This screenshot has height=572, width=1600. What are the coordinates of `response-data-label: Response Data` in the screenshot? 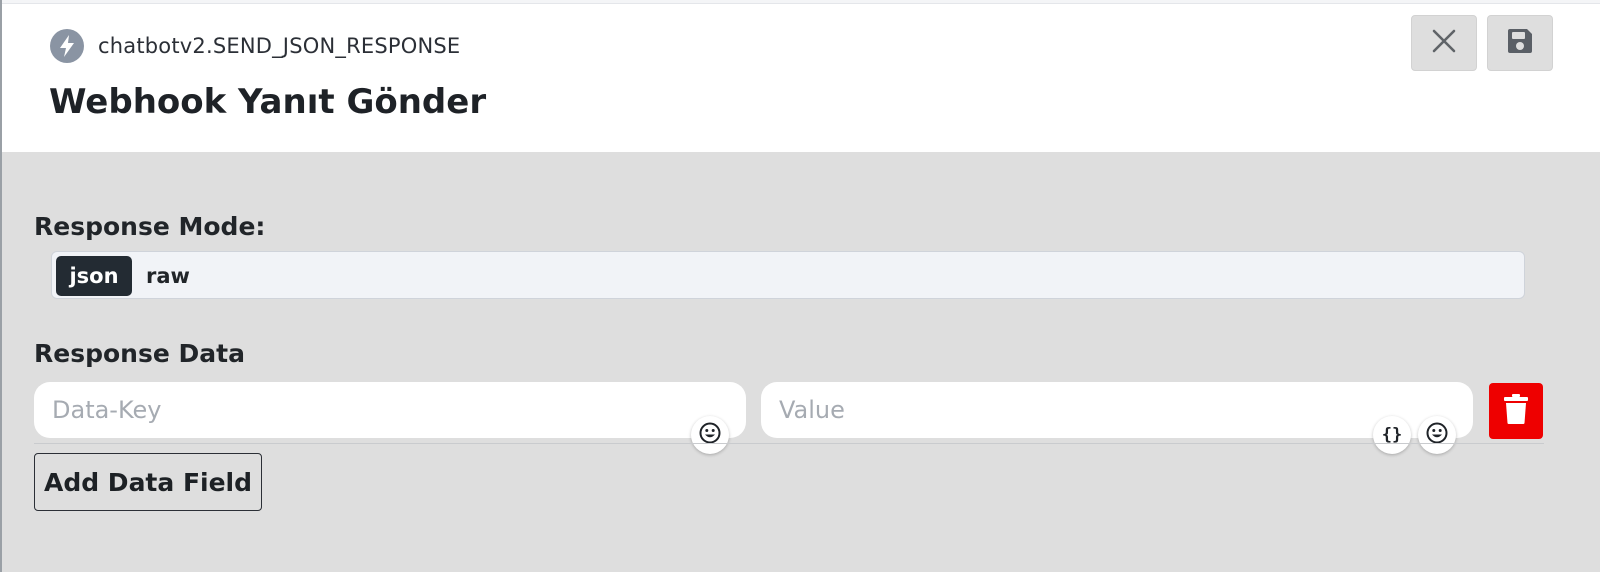 It's located at (139, 353).